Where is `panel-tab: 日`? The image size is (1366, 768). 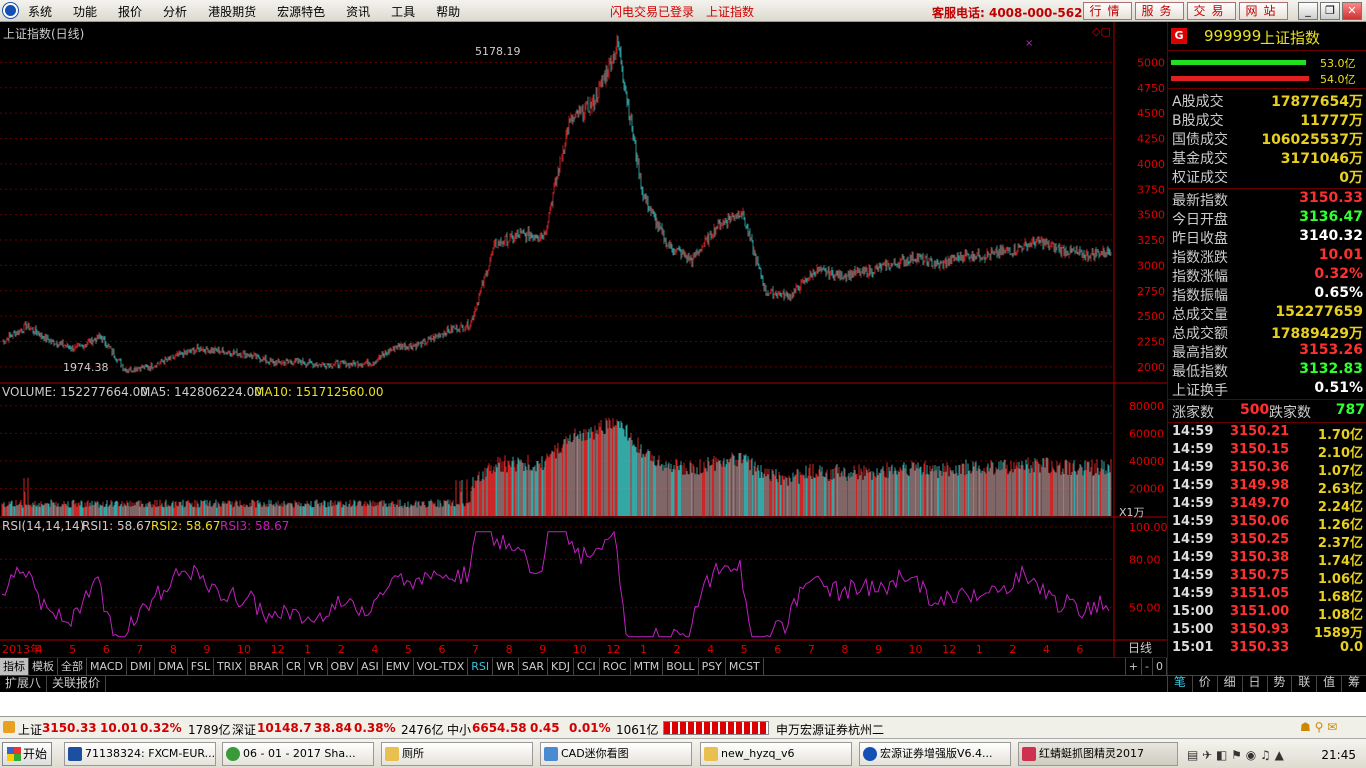 panel-tab: 日 is located at coordinates (1254, 683).